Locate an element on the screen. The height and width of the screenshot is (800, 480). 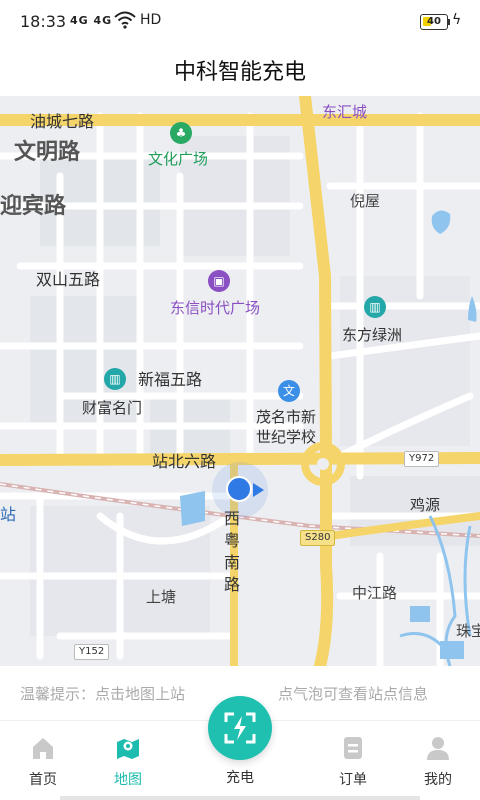
title-bar: 中科智能充电 is located at coordinates (240, 70).